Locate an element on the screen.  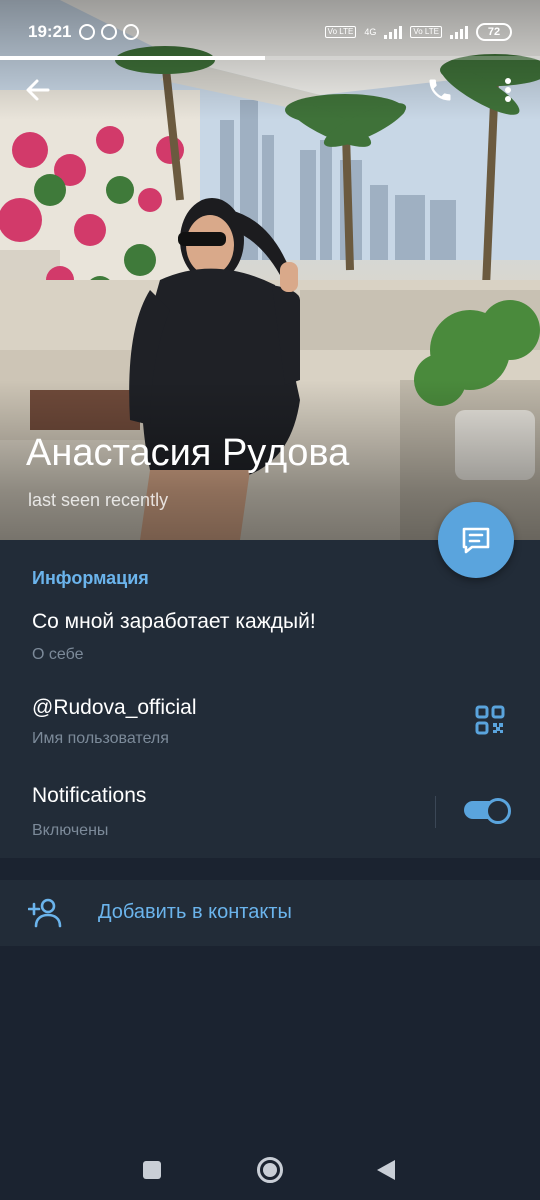
back-nav-button is located at coordinates (386, 1170).